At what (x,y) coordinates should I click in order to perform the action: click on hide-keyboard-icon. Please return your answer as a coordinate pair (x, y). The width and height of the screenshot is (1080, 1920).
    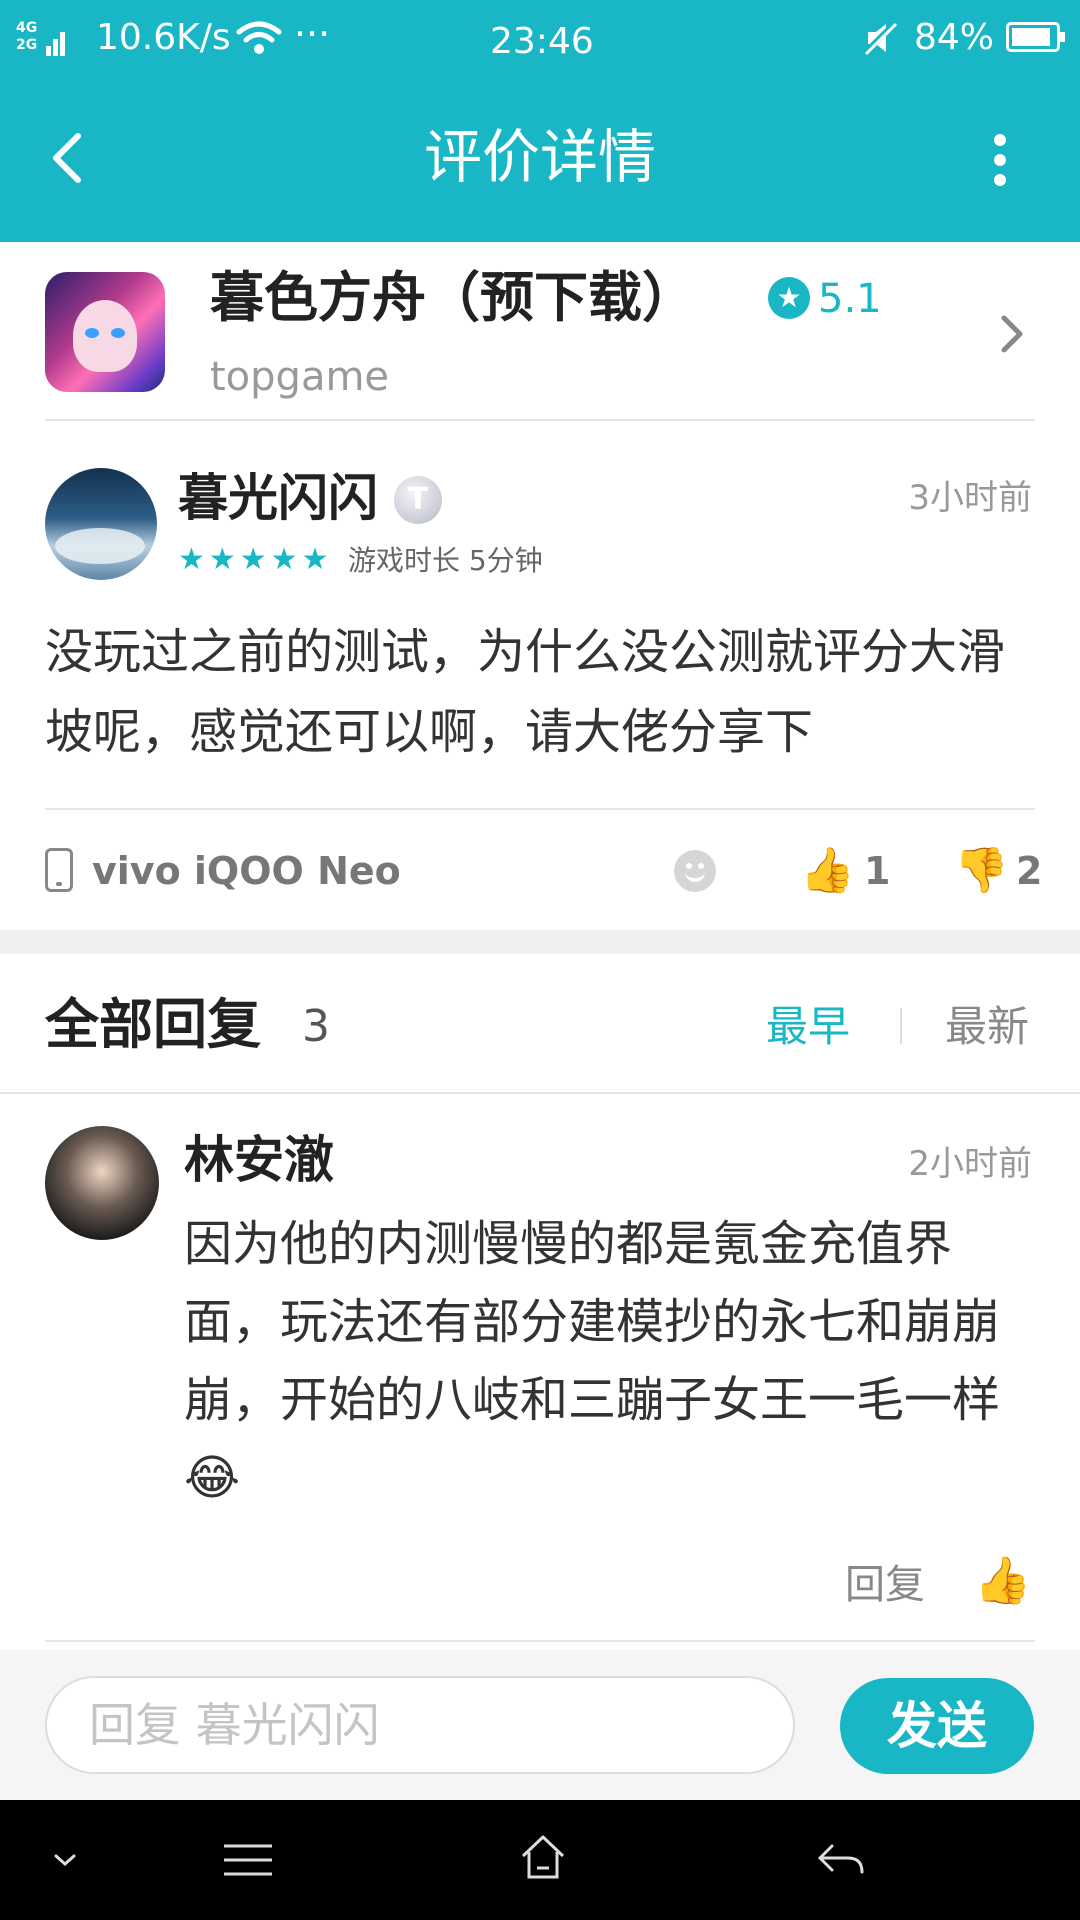
    Looking at the image, I should click on (65, 1862).